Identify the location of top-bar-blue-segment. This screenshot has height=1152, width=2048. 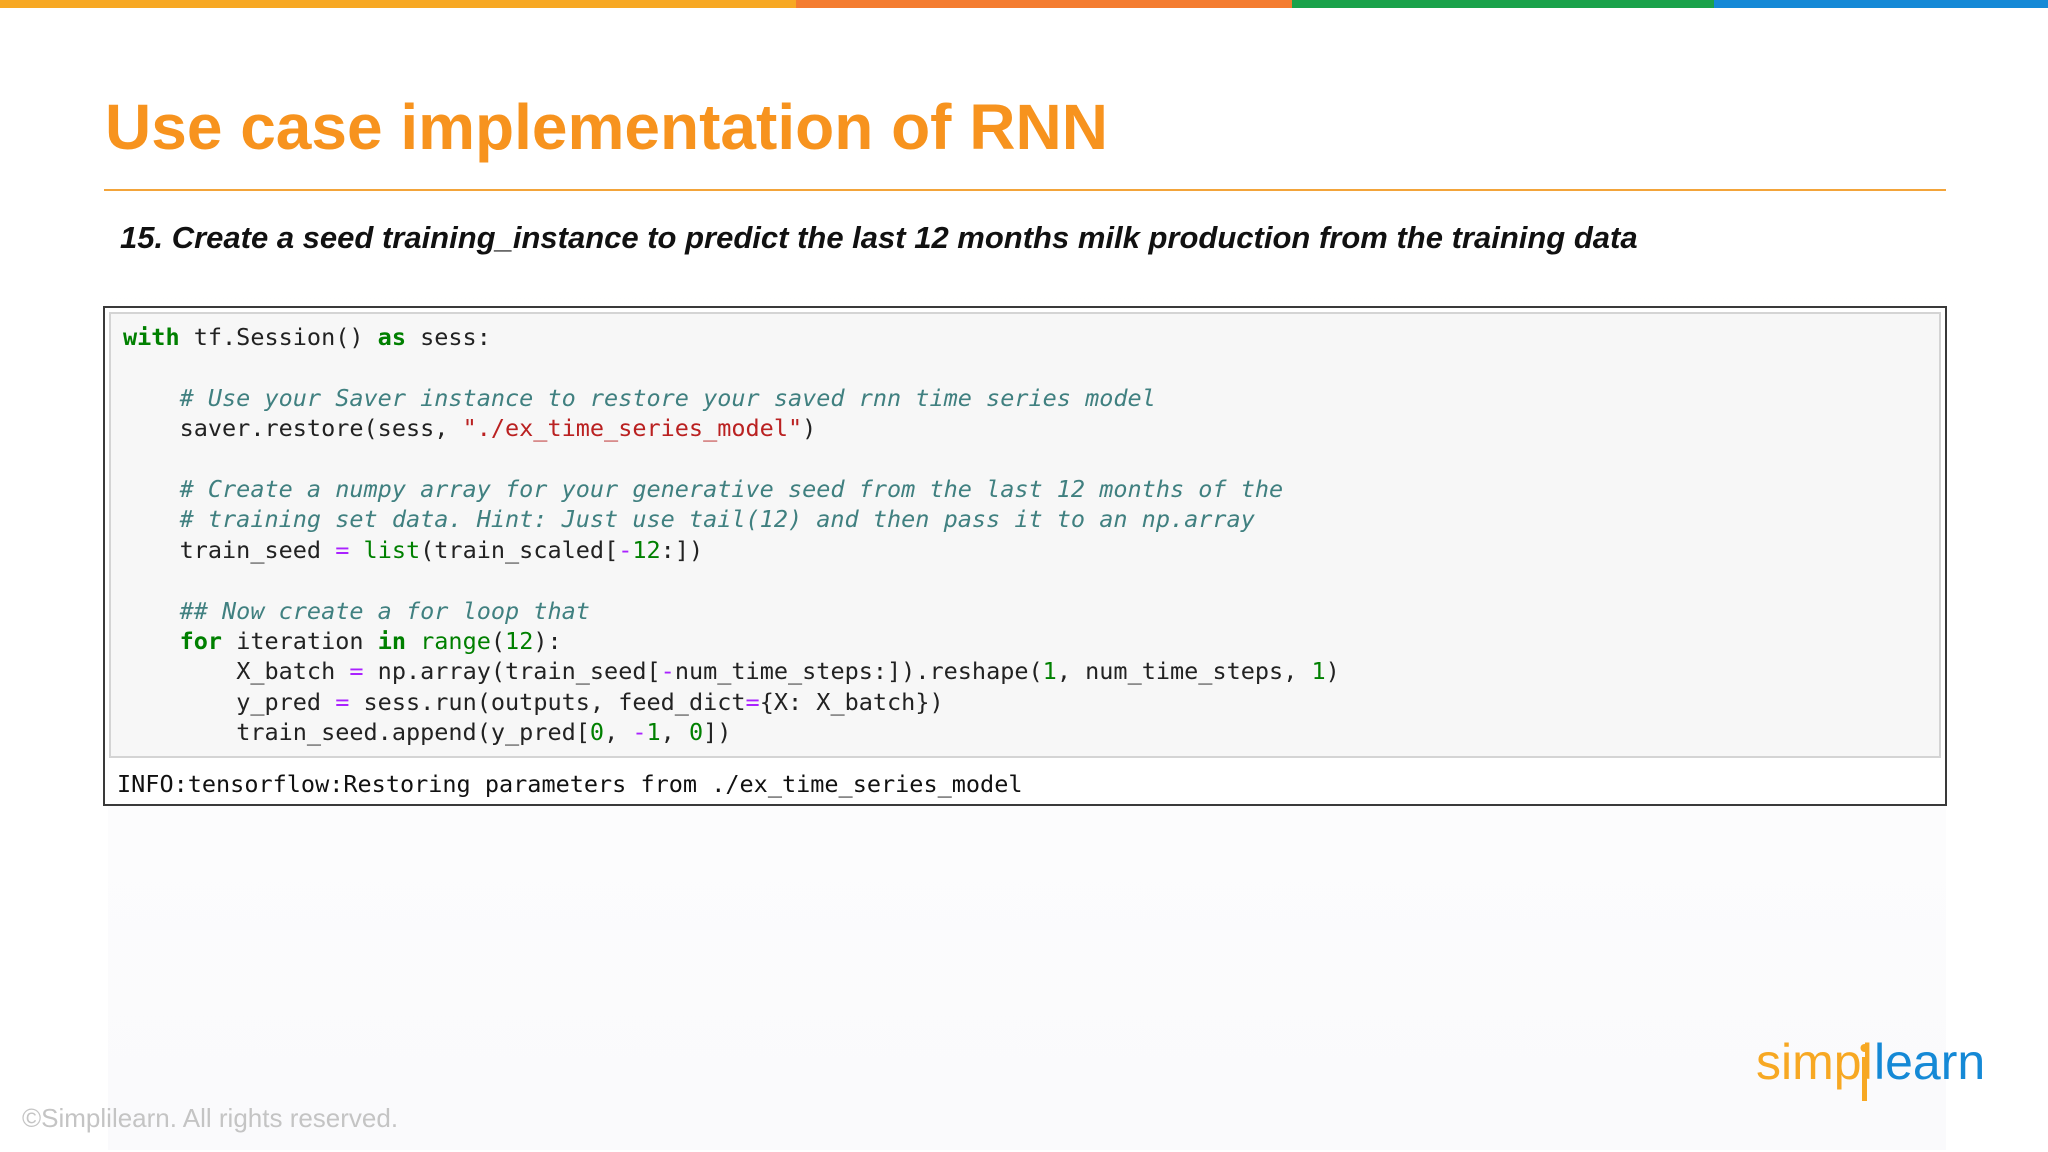
(1881, 4).